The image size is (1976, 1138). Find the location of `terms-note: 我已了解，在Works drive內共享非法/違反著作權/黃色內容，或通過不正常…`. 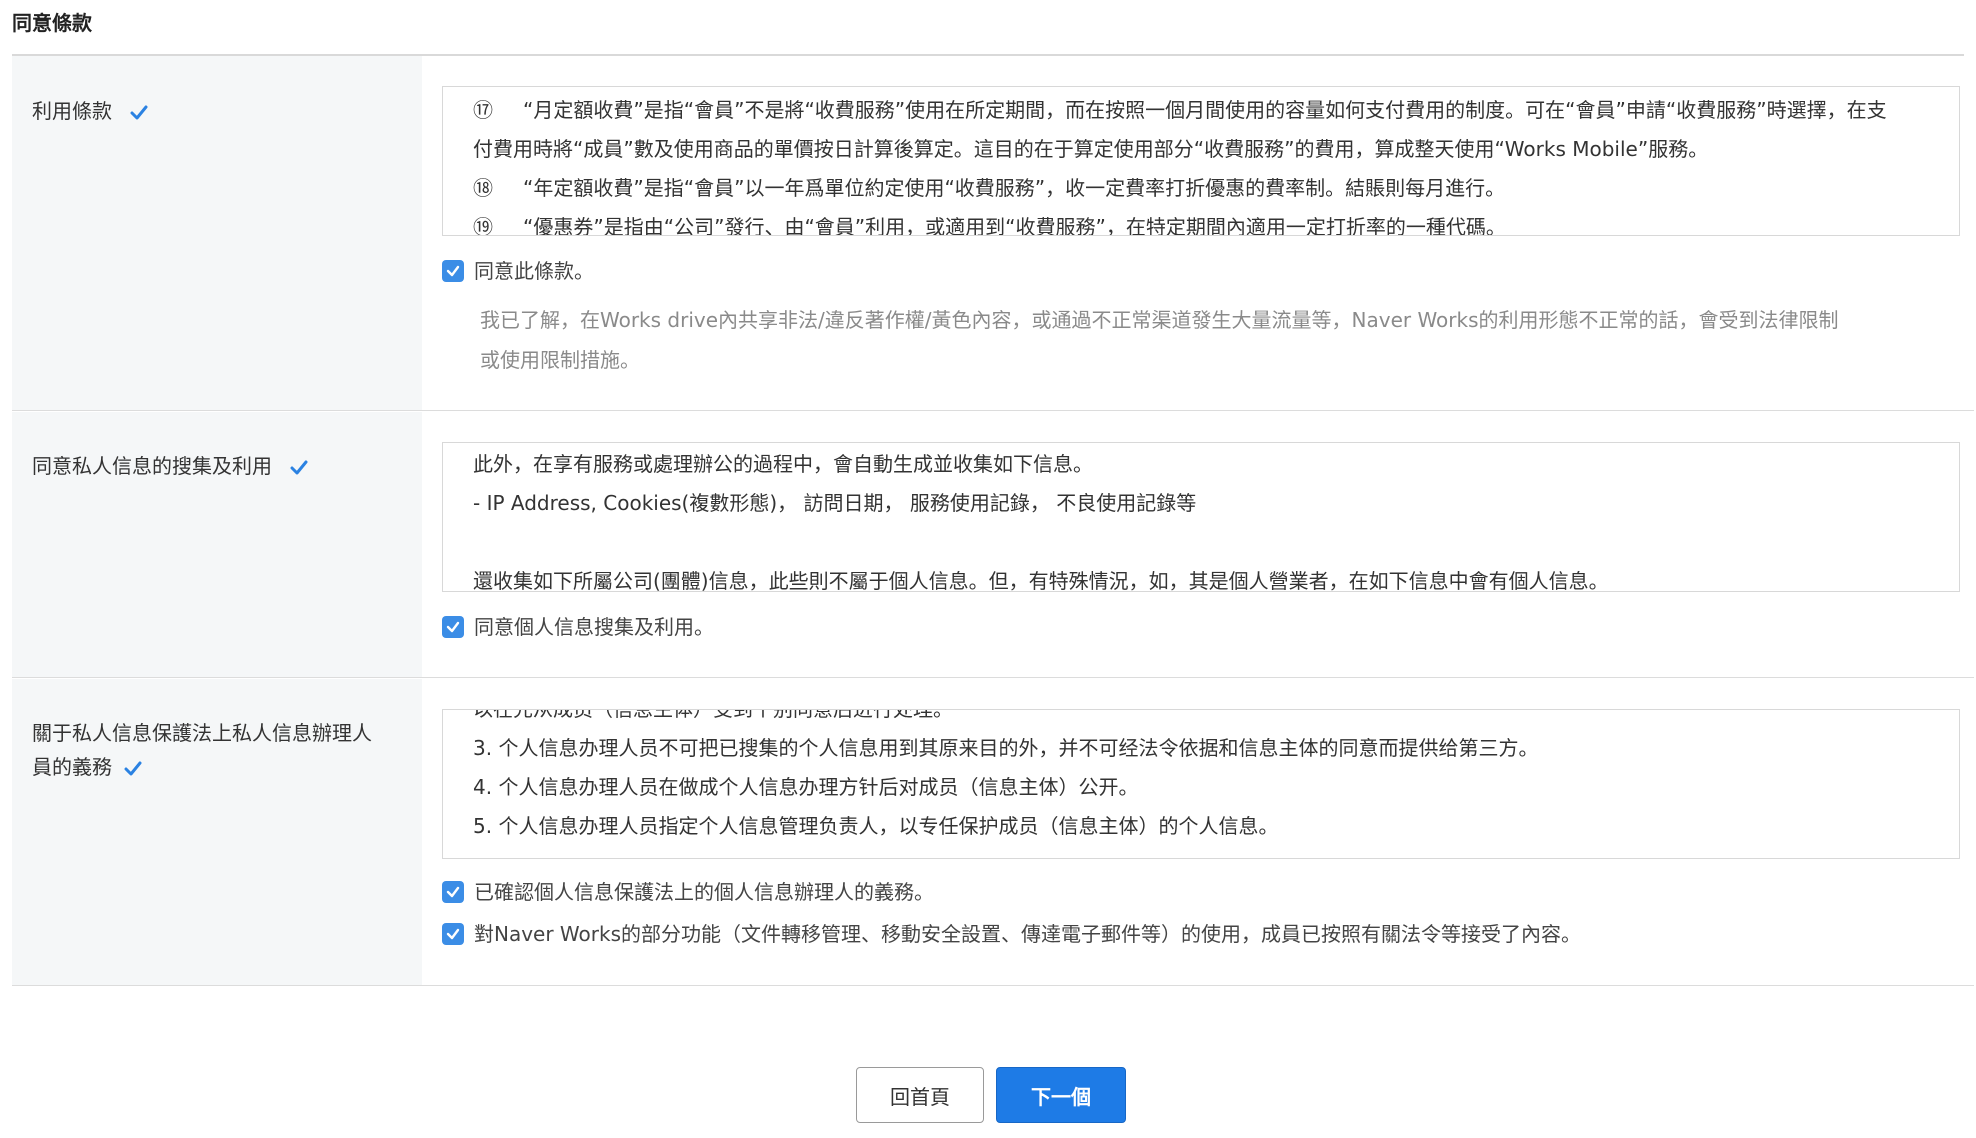

terms-note: 我已了解，在Works drive內共享非法/違反著作權/黃色內容，或通過不正常… is located at coordinates (1200, 340).